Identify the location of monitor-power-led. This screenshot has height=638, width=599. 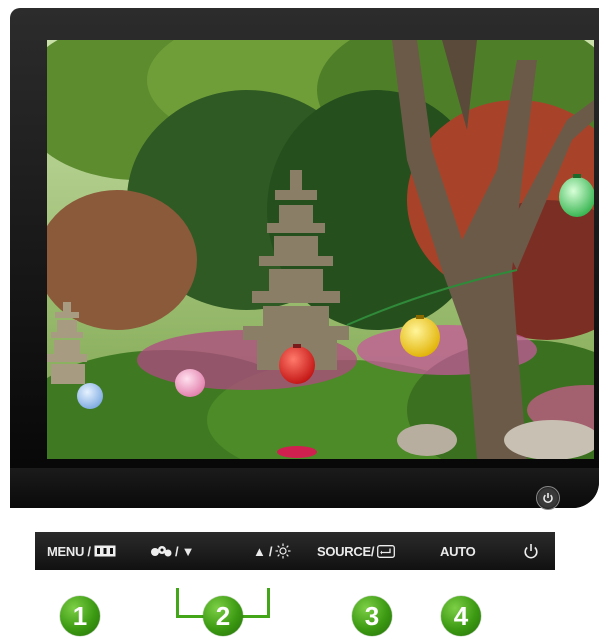
(548, 498).